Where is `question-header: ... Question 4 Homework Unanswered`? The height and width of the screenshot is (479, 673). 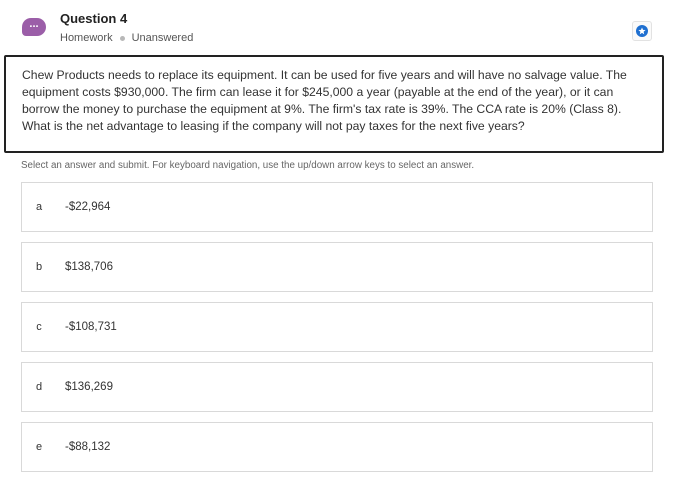 question-header: ... Question 4 Homework Unanswered is located at coordinates (336, 29).